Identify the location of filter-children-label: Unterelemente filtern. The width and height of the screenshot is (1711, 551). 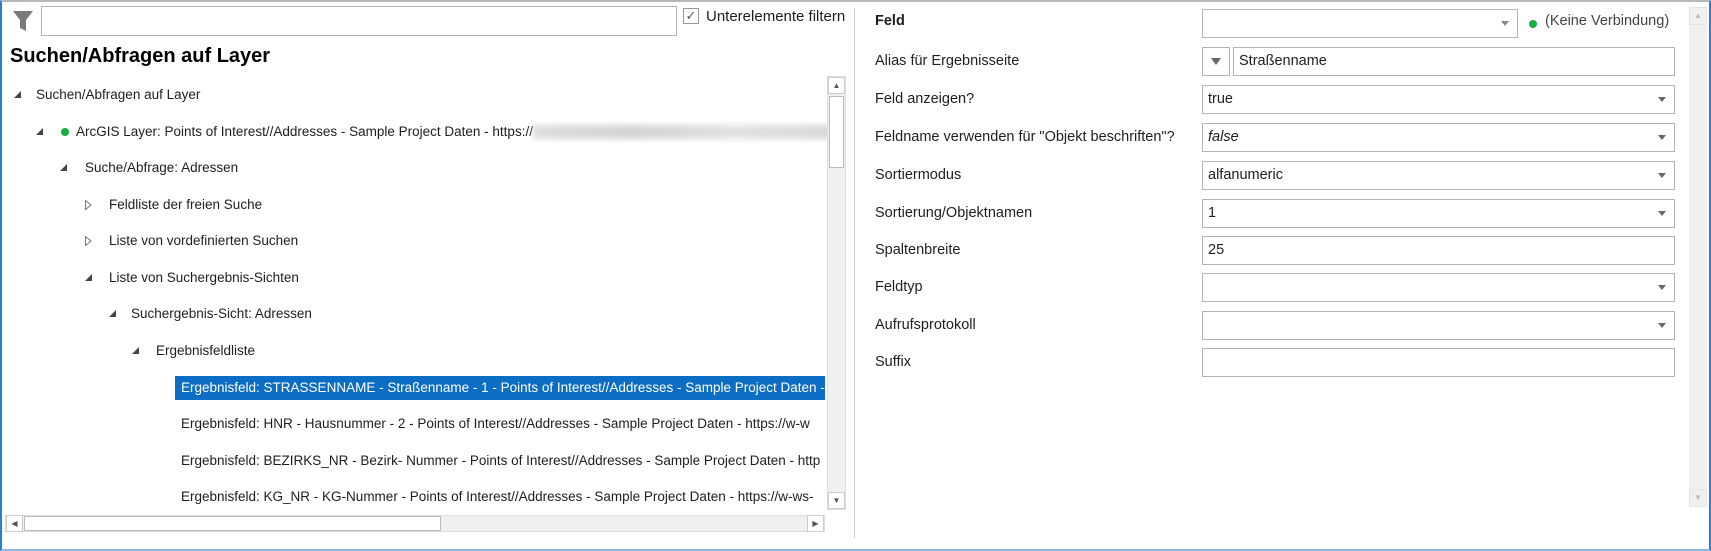
(776, 16).